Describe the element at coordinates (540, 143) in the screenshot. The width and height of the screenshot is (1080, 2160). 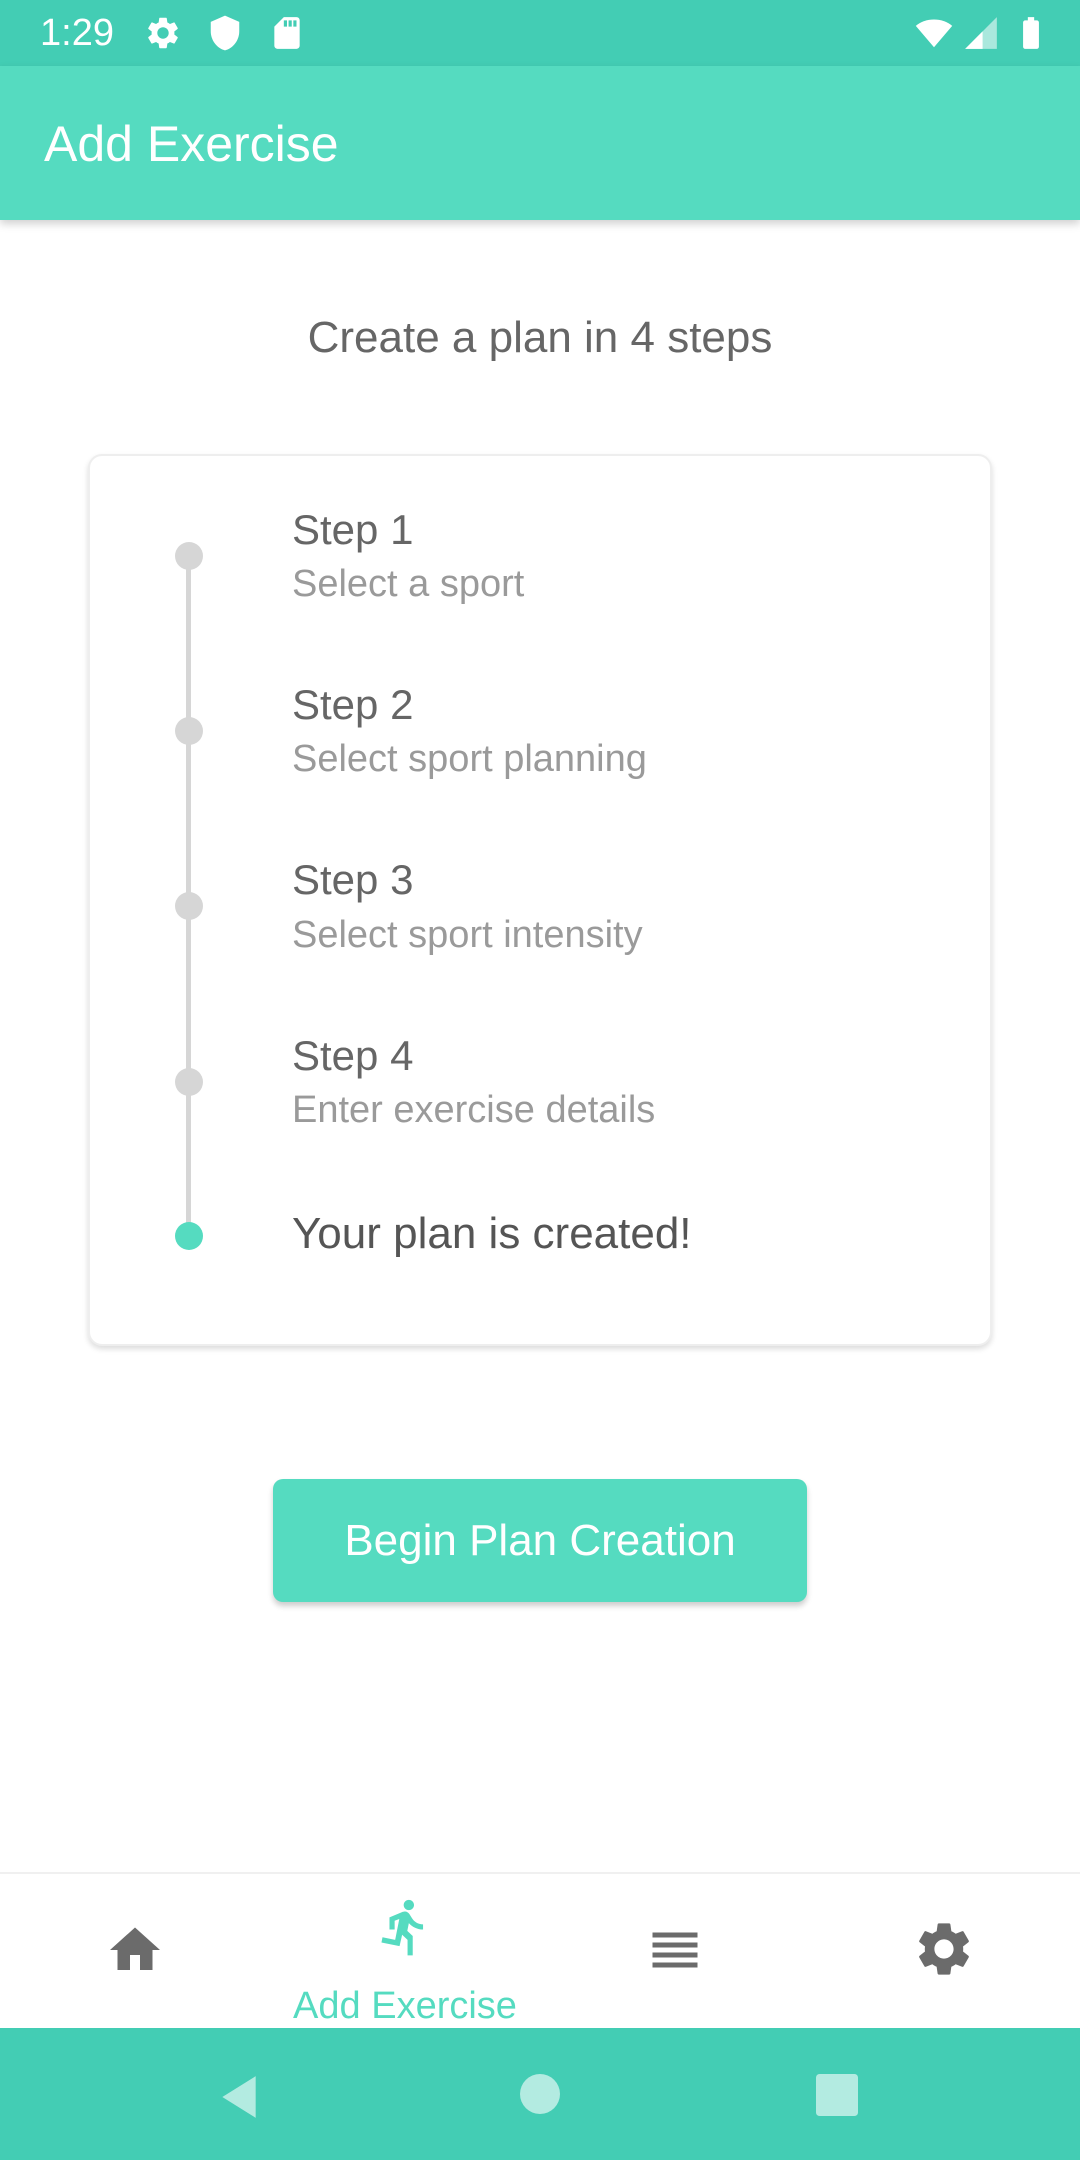
I see `app-bar: Add Exercise` at that location.